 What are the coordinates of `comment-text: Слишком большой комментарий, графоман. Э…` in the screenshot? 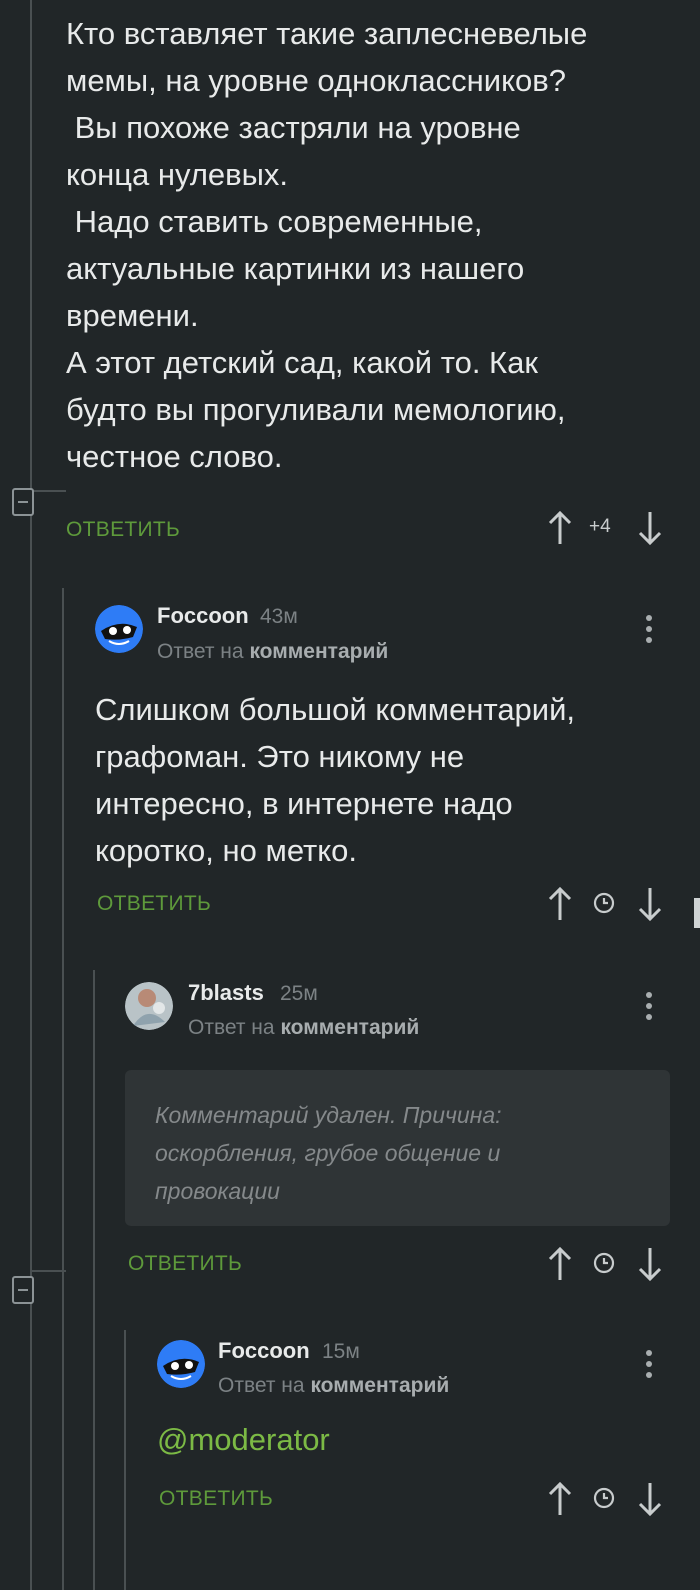 It's located at (335, 780).